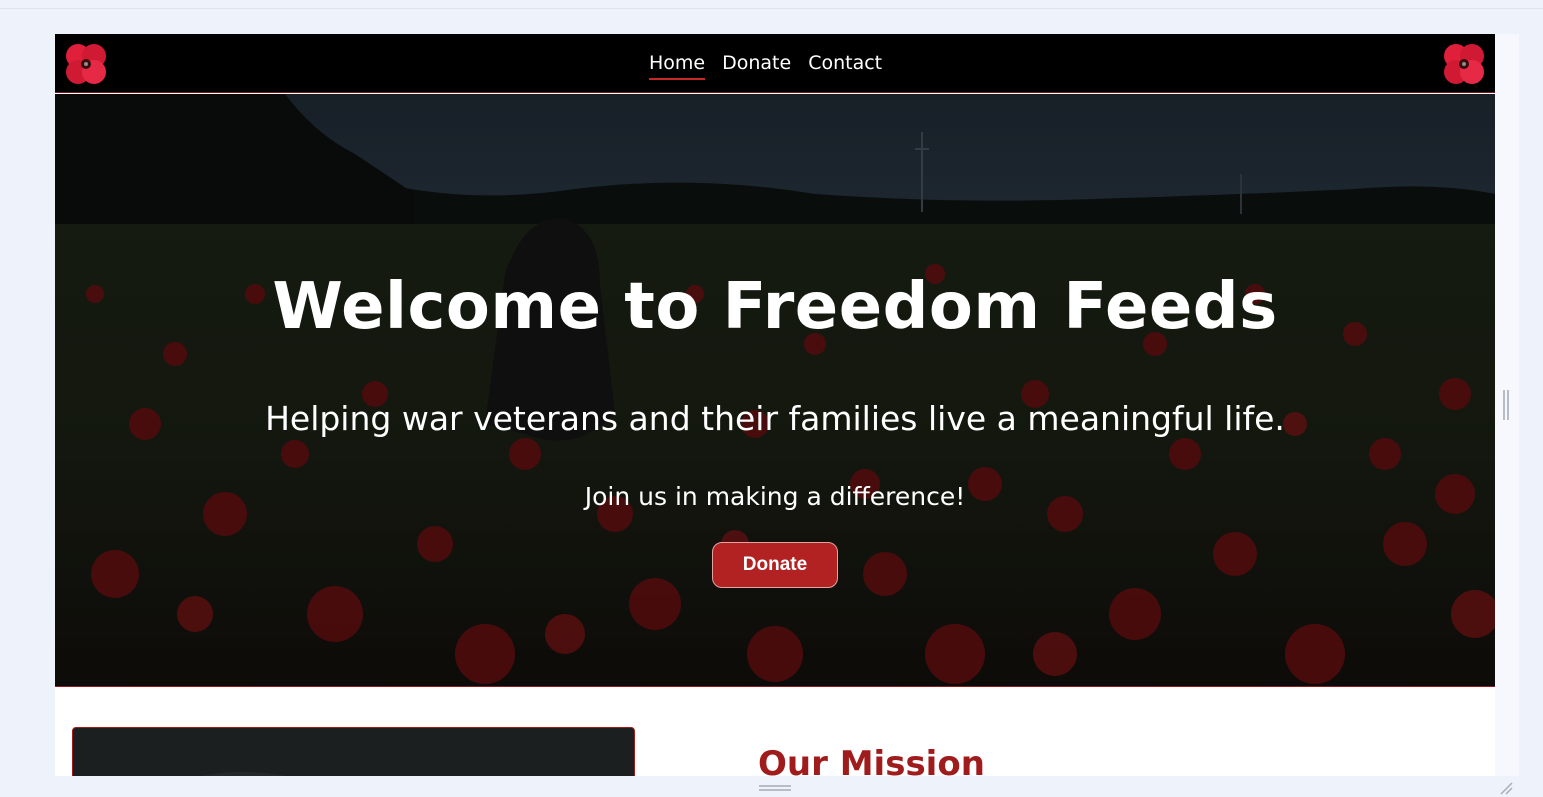  I want to click on mission-image, so click(353, 751).